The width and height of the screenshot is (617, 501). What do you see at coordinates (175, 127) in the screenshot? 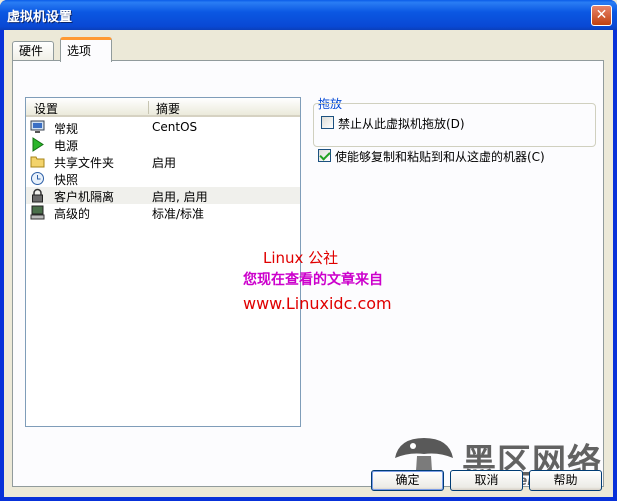
I see `list-item-value: CentOS` at bounding box center [175, 127].